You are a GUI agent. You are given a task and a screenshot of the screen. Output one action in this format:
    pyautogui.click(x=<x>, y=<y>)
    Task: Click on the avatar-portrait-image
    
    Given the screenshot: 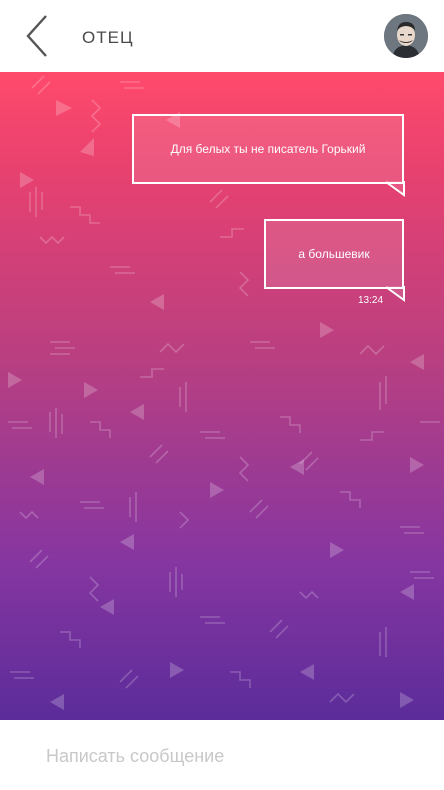 What is the action you would take?
    pyautogui.click(x=406, y=36)
    